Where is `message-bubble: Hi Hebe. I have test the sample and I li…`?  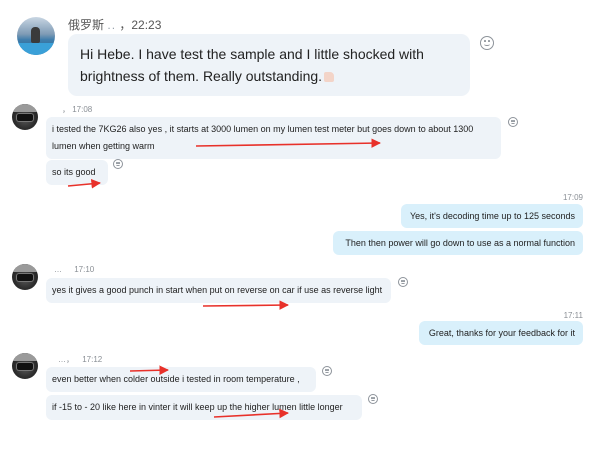 message-bubble: Hi Hebe. I have test the sample and I li… is located at coordinates (269, 65).